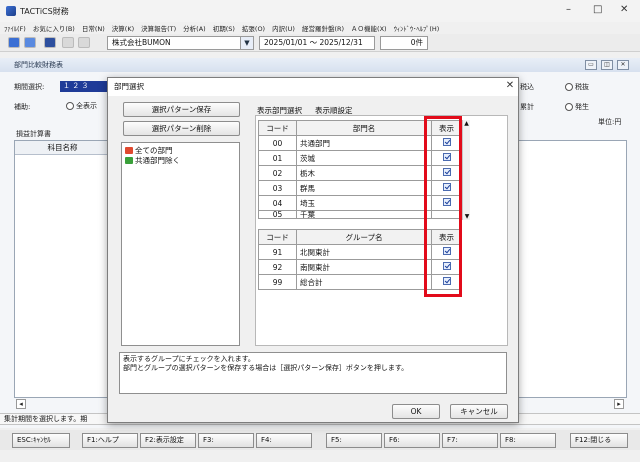  I want to click on dept-table-scrollbar: ▲ ▼, so click(466, 170).